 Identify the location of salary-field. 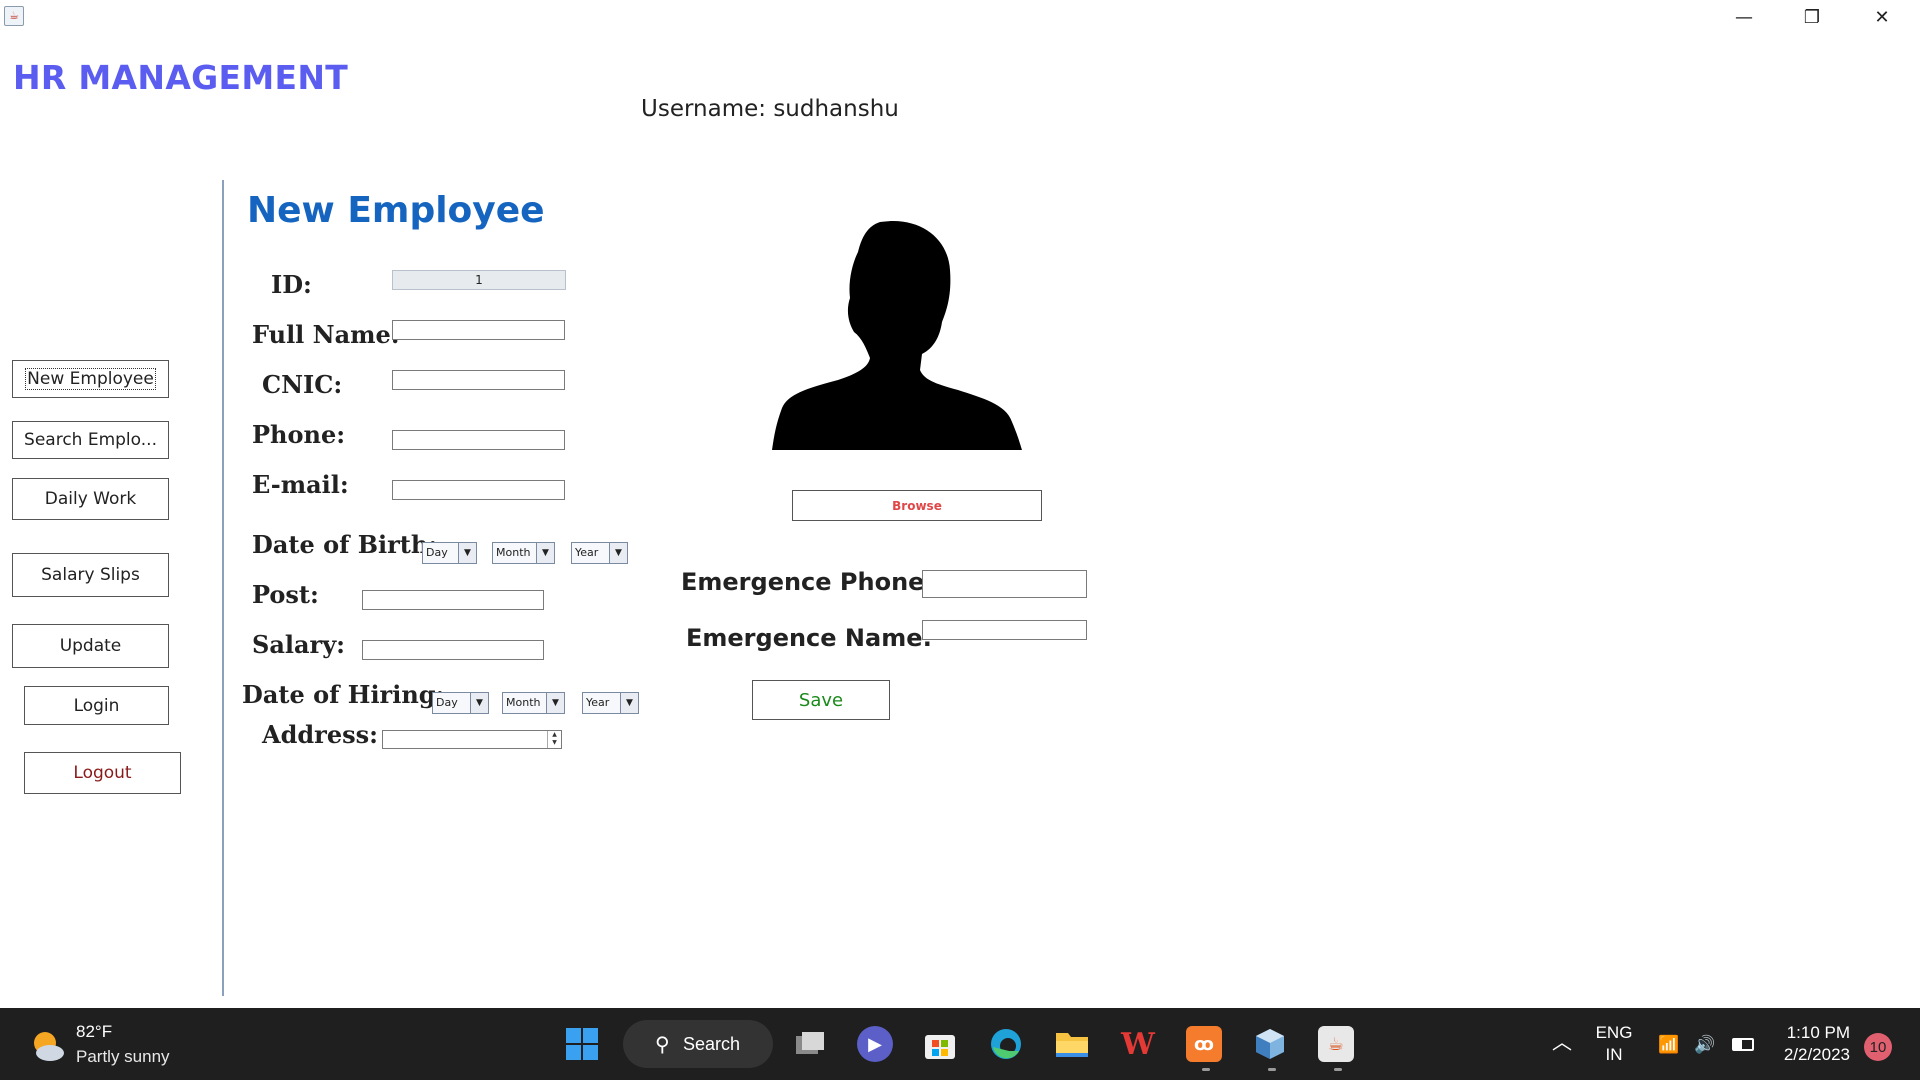
(453, 650).